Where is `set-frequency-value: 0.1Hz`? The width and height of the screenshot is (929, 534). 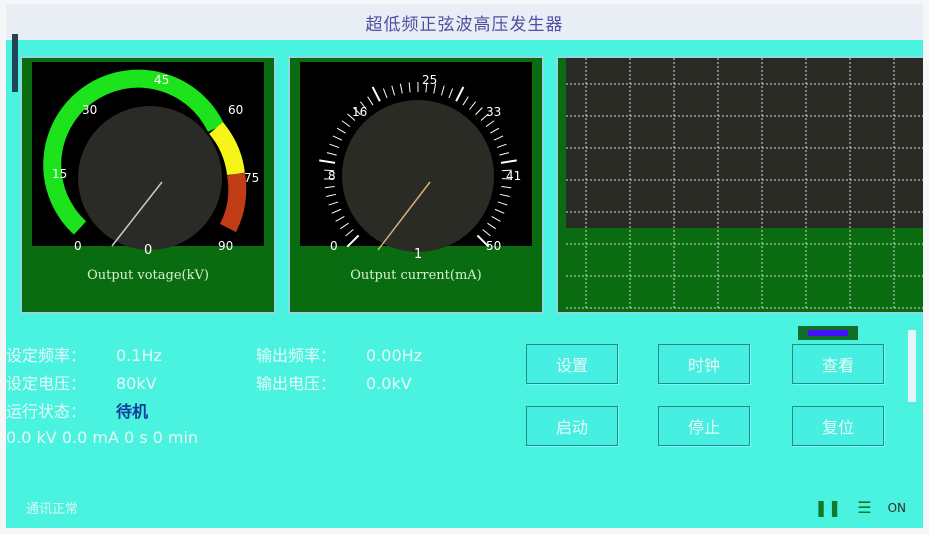
set-frequency-value: 0.1Hz is located at coordinates (139, 355).